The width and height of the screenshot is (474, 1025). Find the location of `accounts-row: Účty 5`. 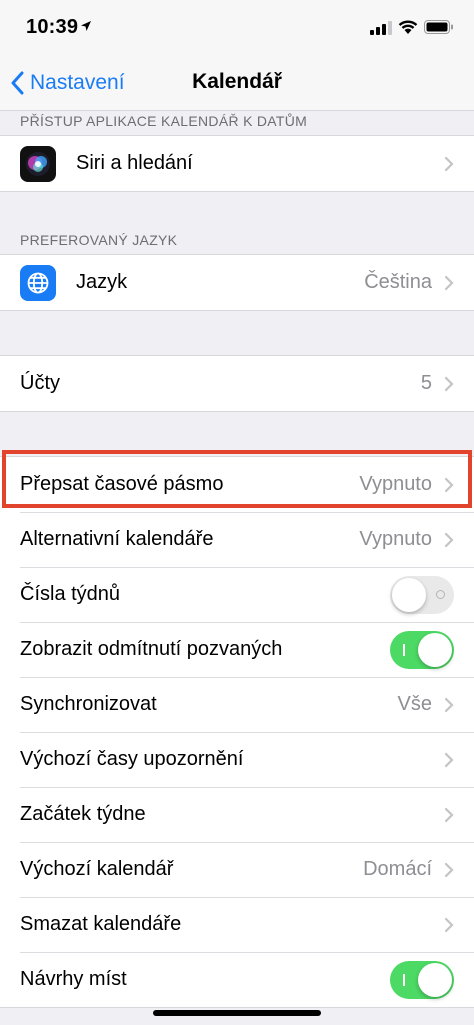

accounts-row: Účty 5 is located at coordinates (237, 383).